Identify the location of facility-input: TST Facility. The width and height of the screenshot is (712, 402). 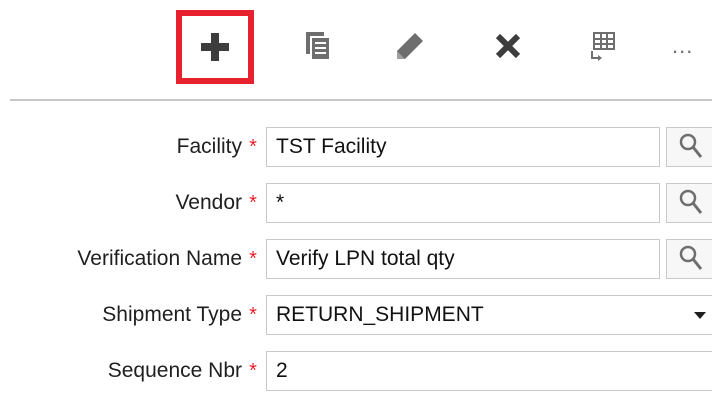
(463, 147).